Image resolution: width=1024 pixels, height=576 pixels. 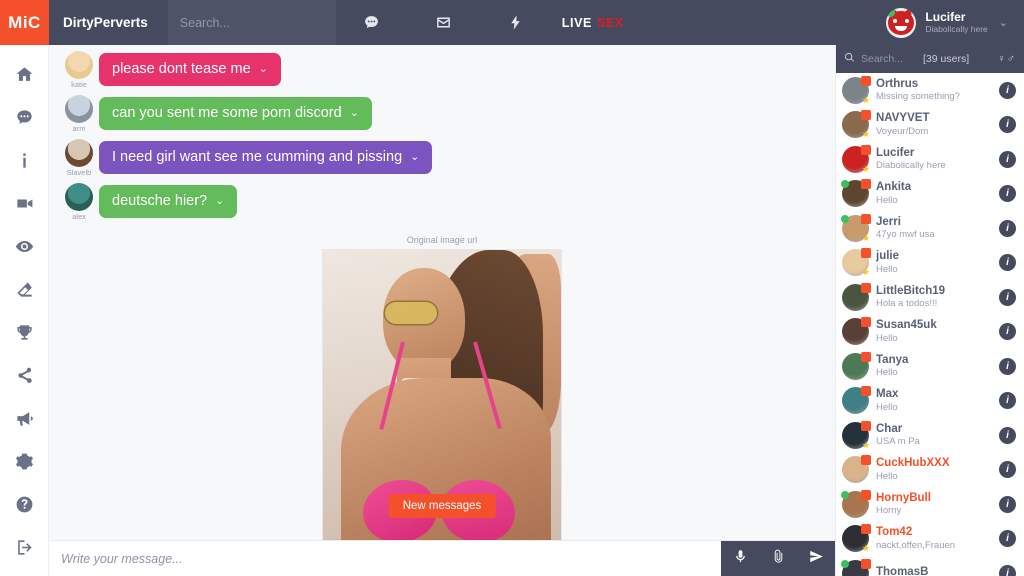 What do you see at coordinates (913, 463) in the screenshot?
I see `user-name: CuckHubXXX` at bounding box center [913, 463].